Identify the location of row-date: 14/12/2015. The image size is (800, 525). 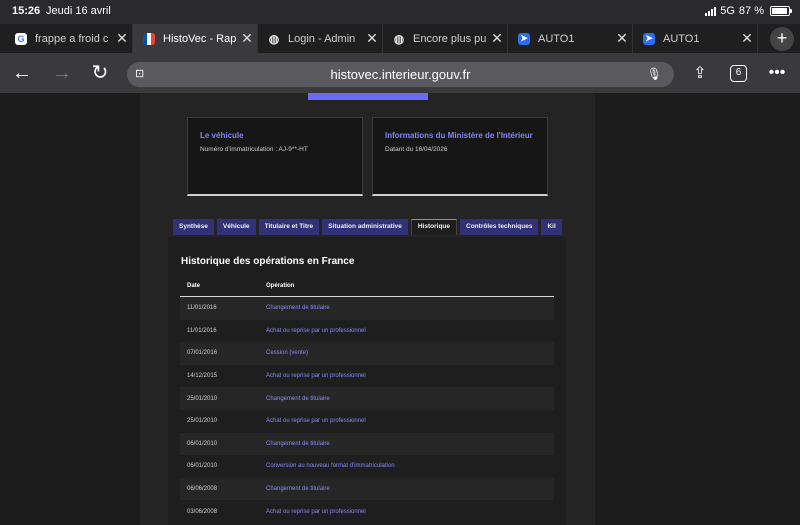
(202, 376).